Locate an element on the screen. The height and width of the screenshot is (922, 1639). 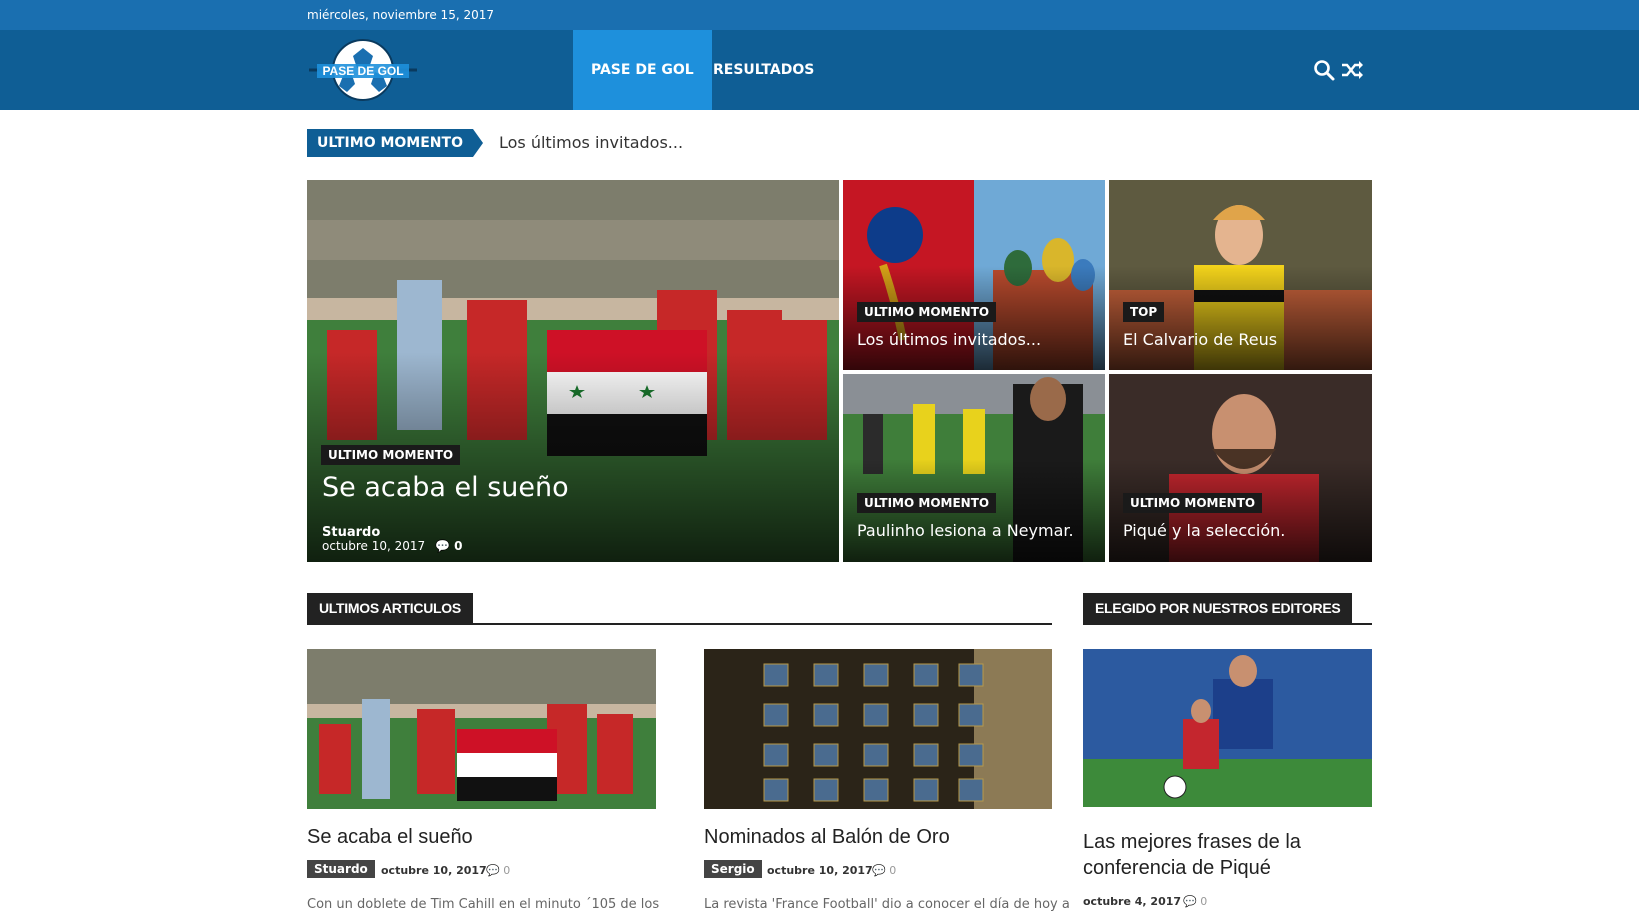
editors-pick-date: octubre 4, 2017 is located at coordinates (1132, 901).